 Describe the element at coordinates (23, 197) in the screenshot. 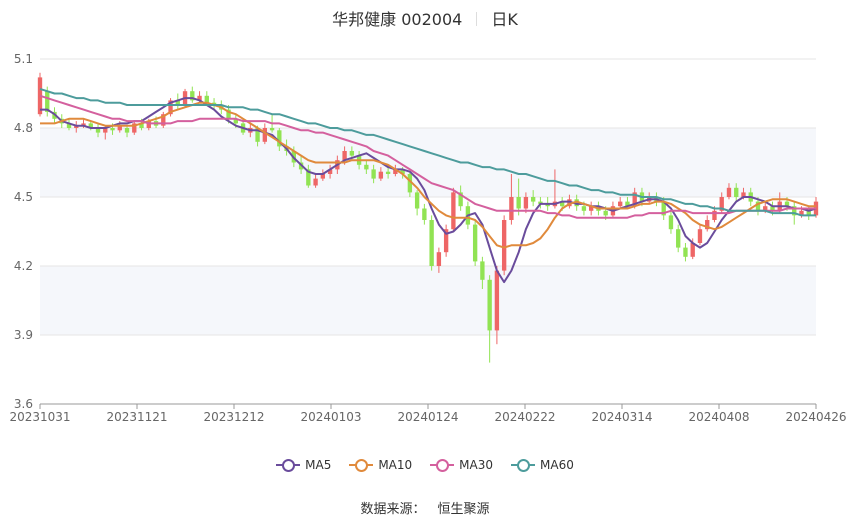

I see `y-tick-label: 4.5` at that location.